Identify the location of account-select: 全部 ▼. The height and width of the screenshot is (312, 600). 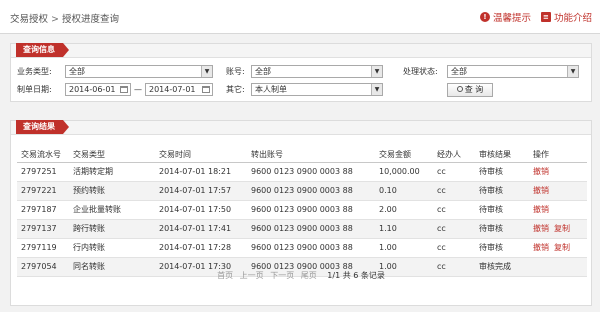
(317, 71).